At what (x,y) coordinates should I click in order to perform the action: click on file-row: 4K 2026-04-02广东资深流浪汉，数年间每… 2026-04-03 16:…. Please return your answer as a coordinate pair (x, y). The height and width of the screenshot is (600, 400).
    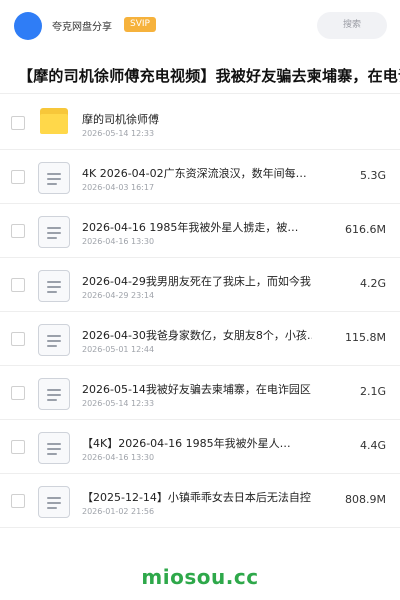
    Looking at the image, I should click on (200, 177).